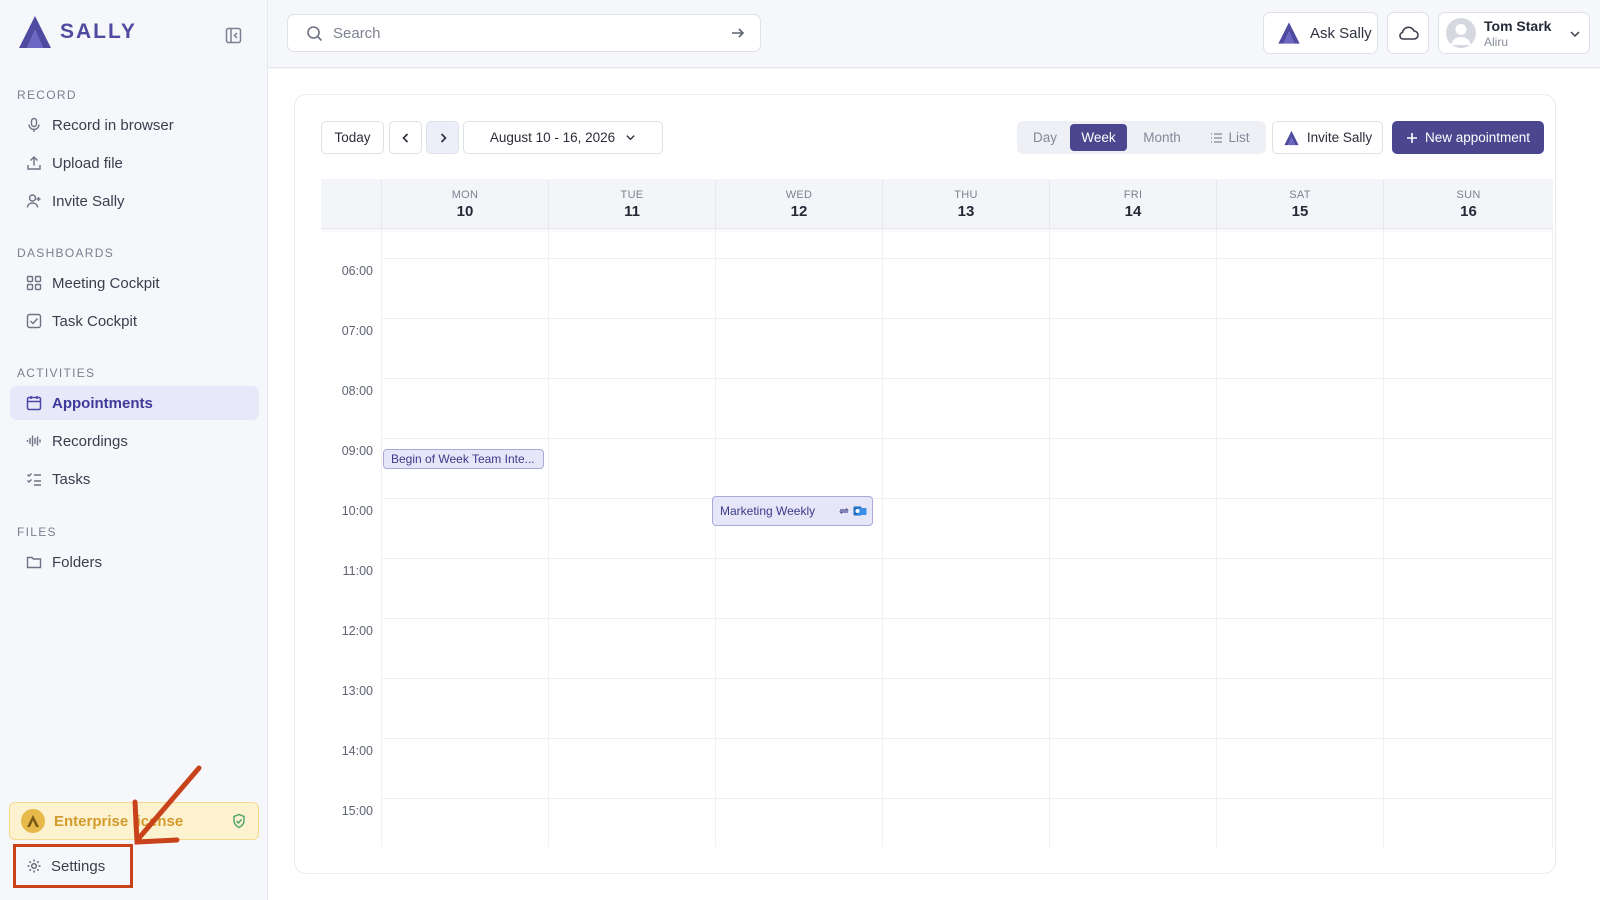 This screenshot has height=900, width=1600. What do you see at coordinates (357, 391) in the screenshot?
I see `hour-label: 08:00` at bounding box center [357, 391].